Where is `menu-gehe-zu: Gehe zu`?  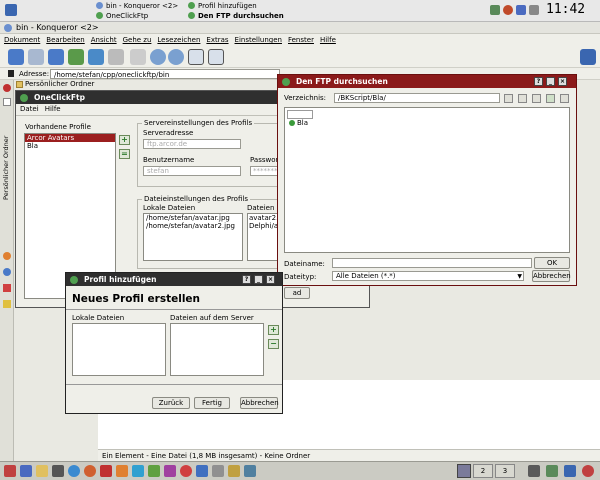 menu-gehe-zu: Gehe zu is located at coordinates (137, 40).